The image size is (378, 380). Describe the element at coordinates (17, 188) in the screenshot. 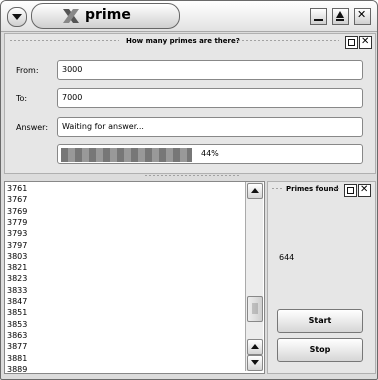

I see `list-item: 3761` at that location.